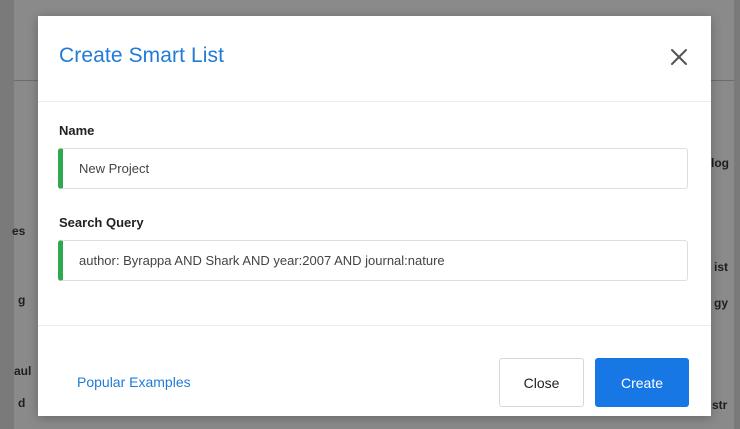 The height and width of the screenshot is (429, 740). What do you see at coordinates (720, 405) in the screenshot?
I see `background-text-right-4: str` at bounding box center [720, 405].